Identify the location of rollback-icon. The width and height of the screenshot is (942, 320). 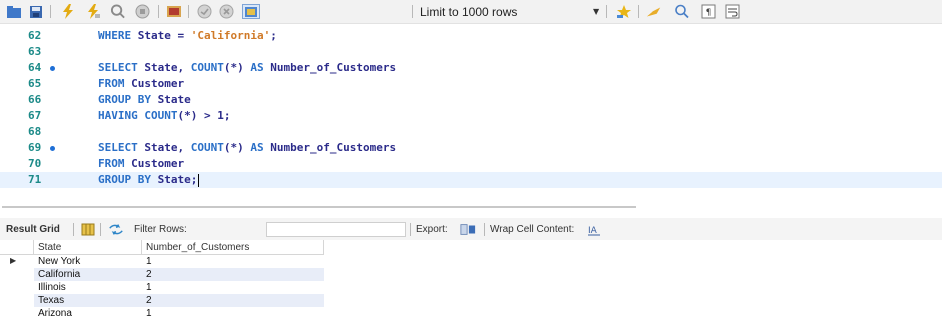
(226, 11).